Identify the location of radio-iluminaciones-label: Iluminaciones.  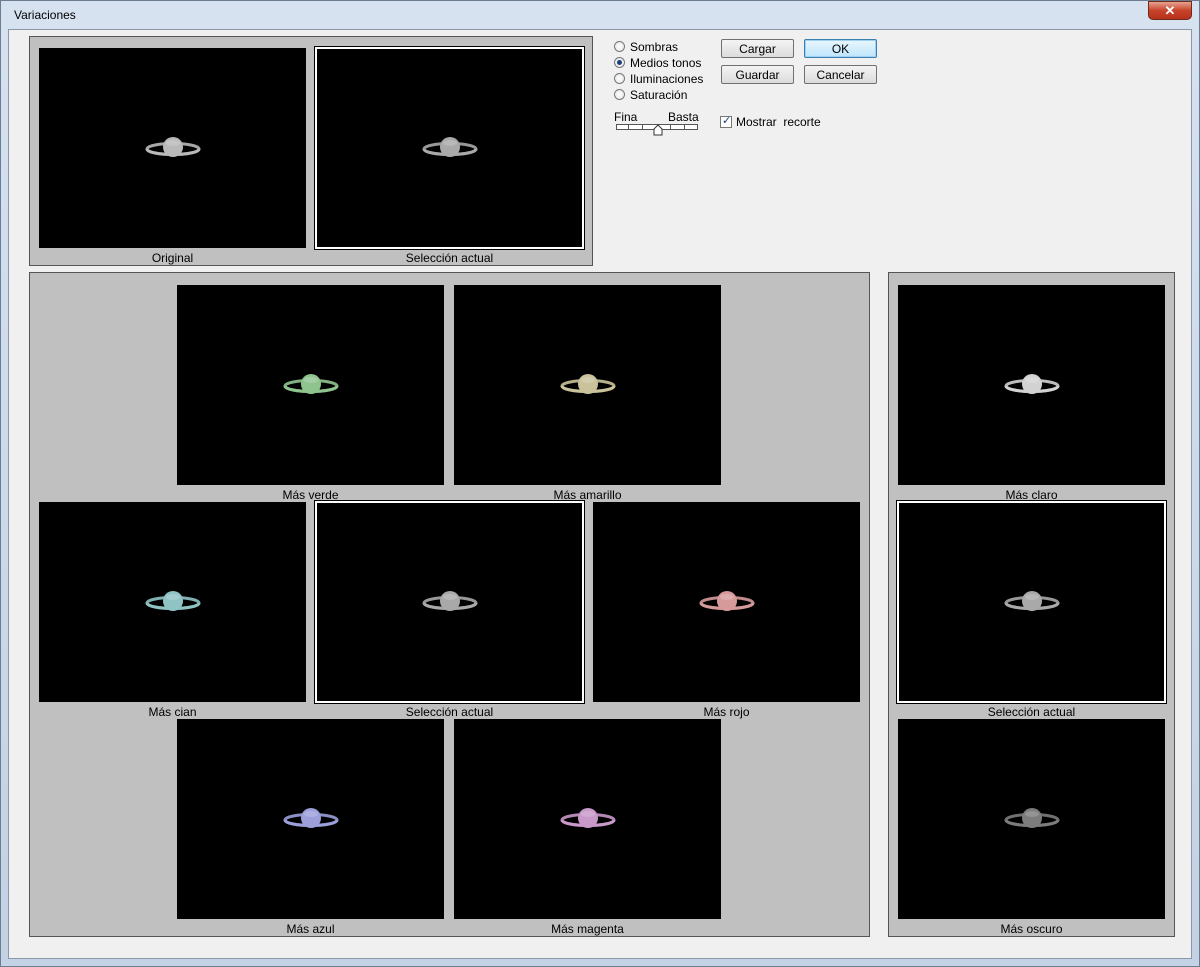
(667, 79).